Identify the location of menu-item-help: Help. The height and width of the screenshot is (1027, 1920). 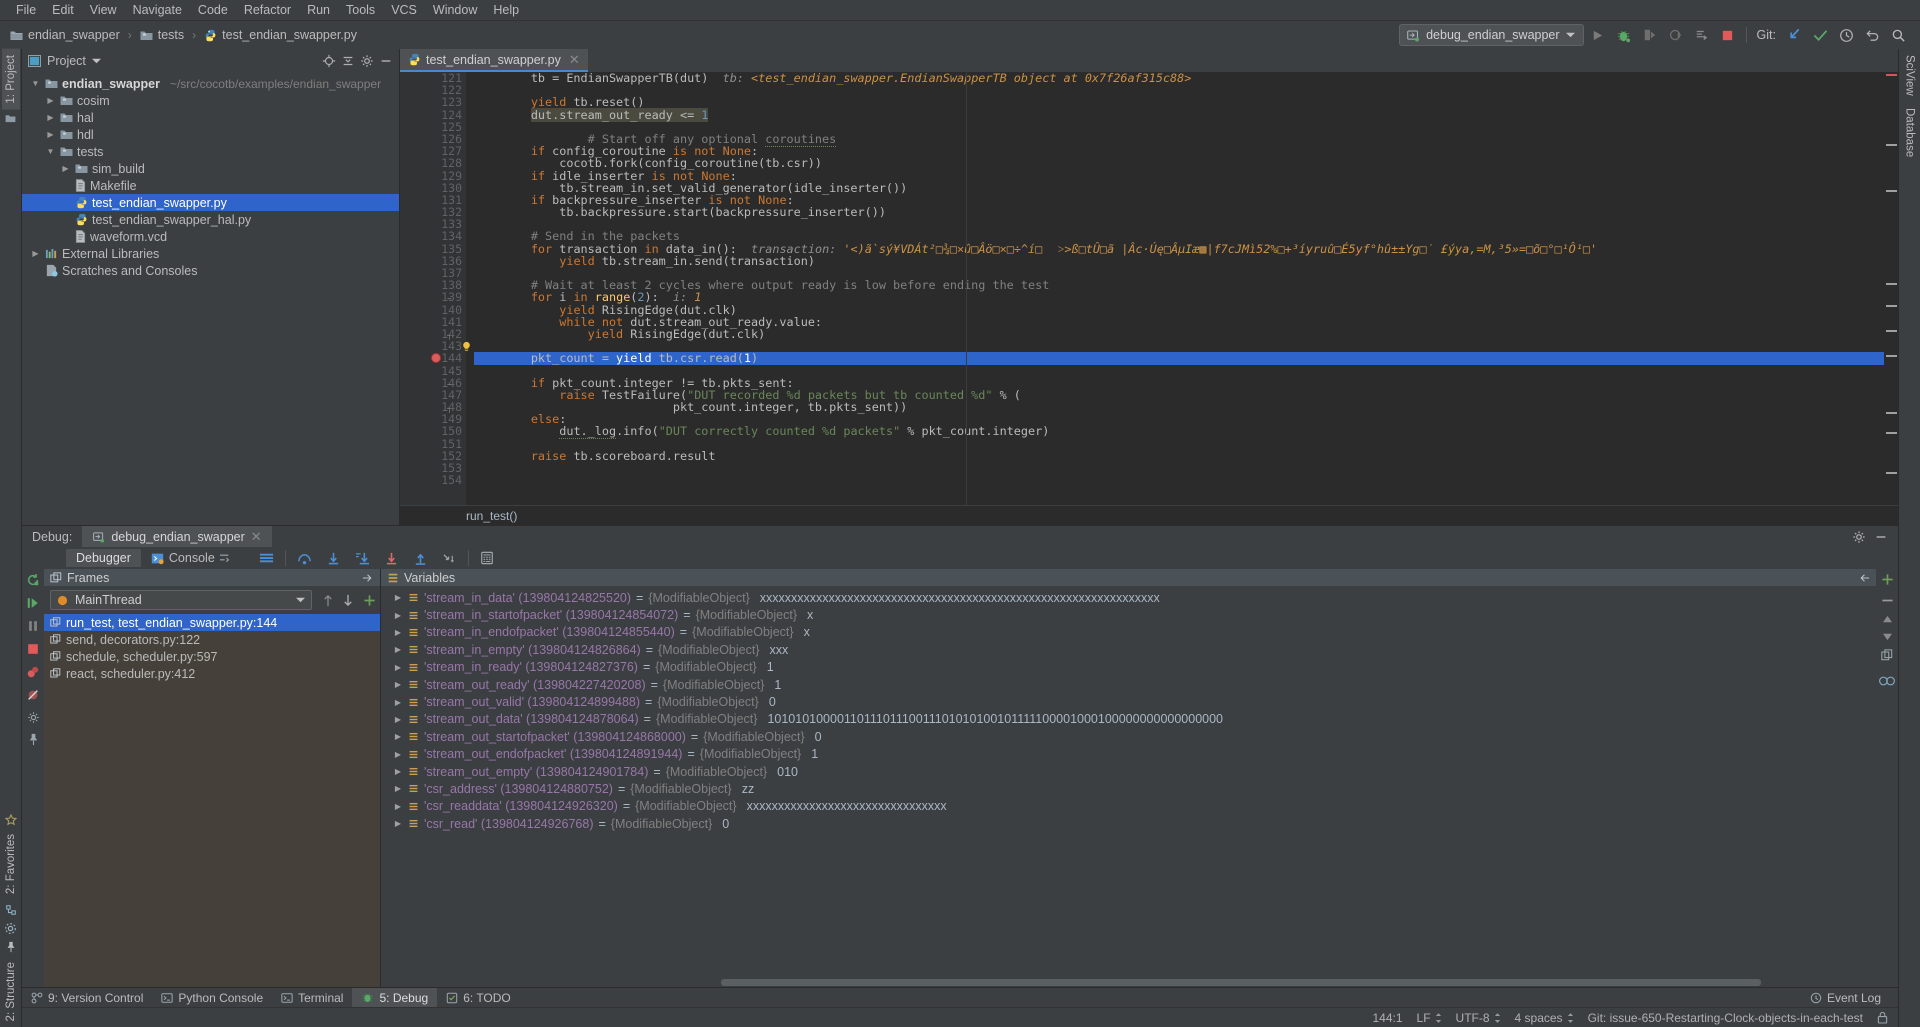
(506, 10).